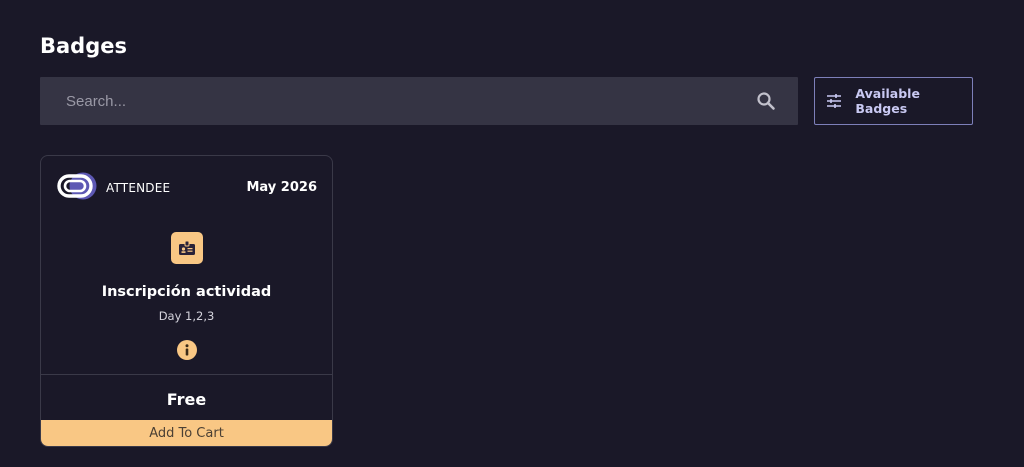 The height and width of the screenshot is (467, 1024). Describe the element at coordinates (887, 101) in the screenshot. I see `available-badges-label: Available Badges` at that location.